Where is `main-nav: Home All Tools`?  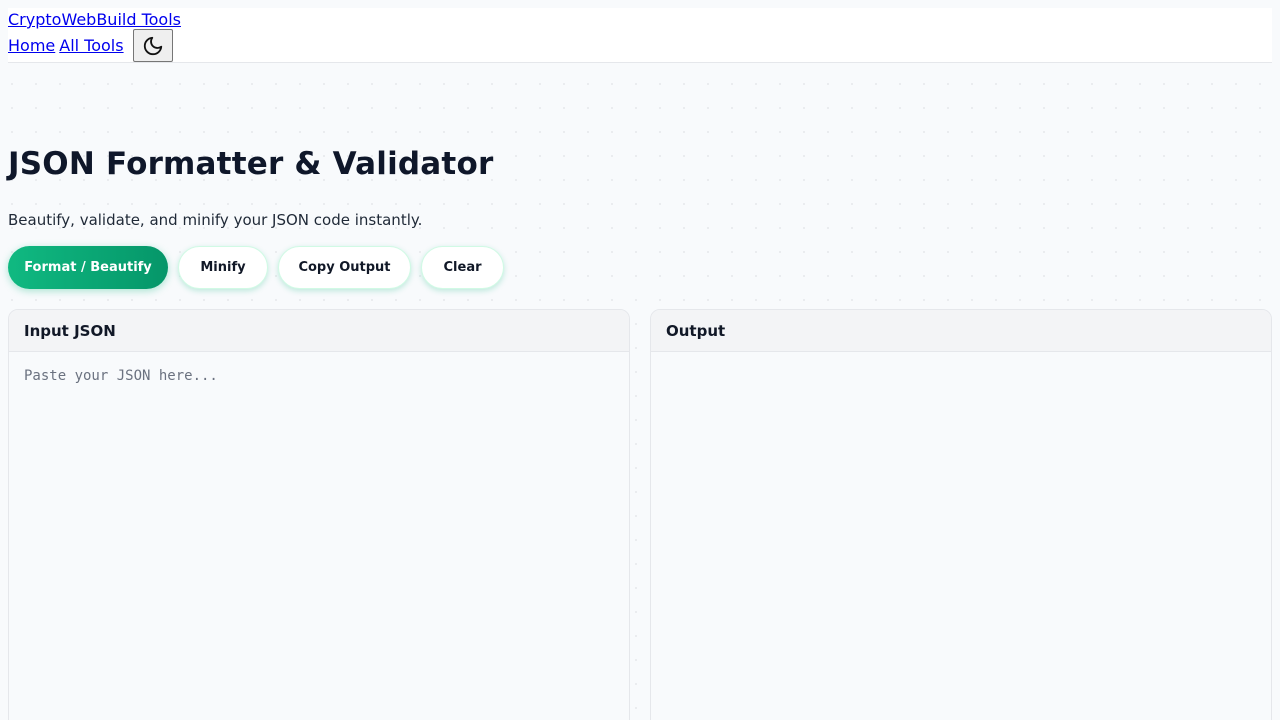
main-nav: Home All Tools is located at coordinates (68, 45).